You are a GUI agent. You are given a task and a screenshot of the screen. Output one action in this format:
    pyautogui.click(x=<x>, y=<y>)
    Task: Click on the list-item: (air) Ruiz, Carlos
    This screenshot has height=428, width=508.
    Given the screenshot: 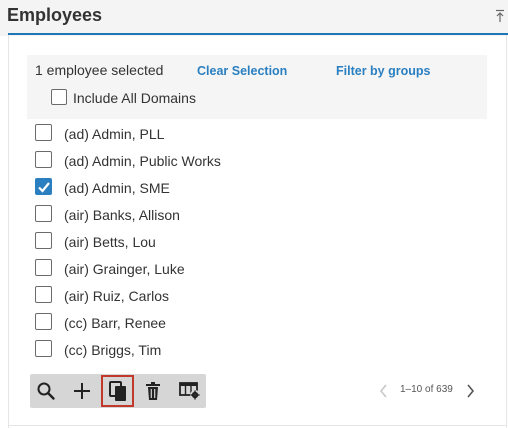 What is the action you would take?
    pyautogui.click(x=235, y=298)
    